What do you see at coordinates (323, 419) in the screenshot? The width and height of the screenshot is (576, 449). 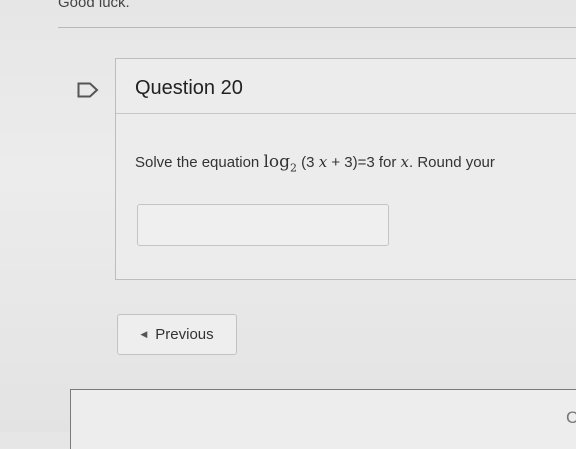 I see `next-question-card: C` at bounding box center [323, 419].